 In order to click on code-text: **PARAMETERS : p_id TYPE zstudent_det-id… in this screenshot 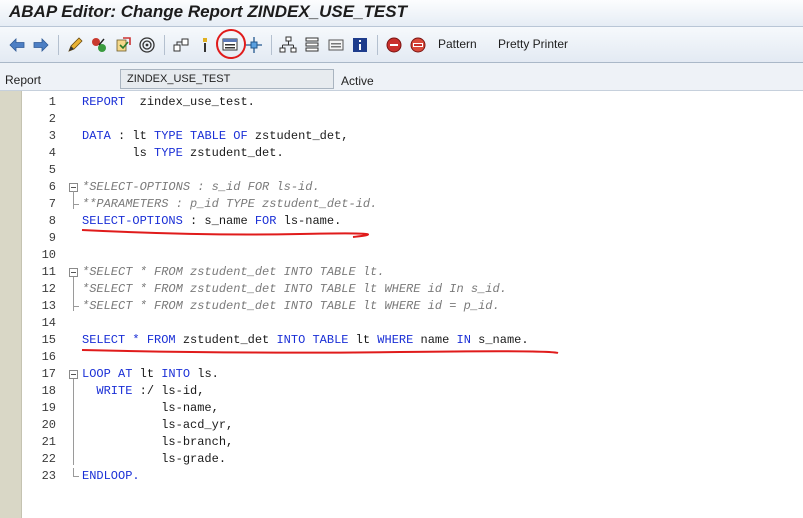, I will do `click(229, 204)`.